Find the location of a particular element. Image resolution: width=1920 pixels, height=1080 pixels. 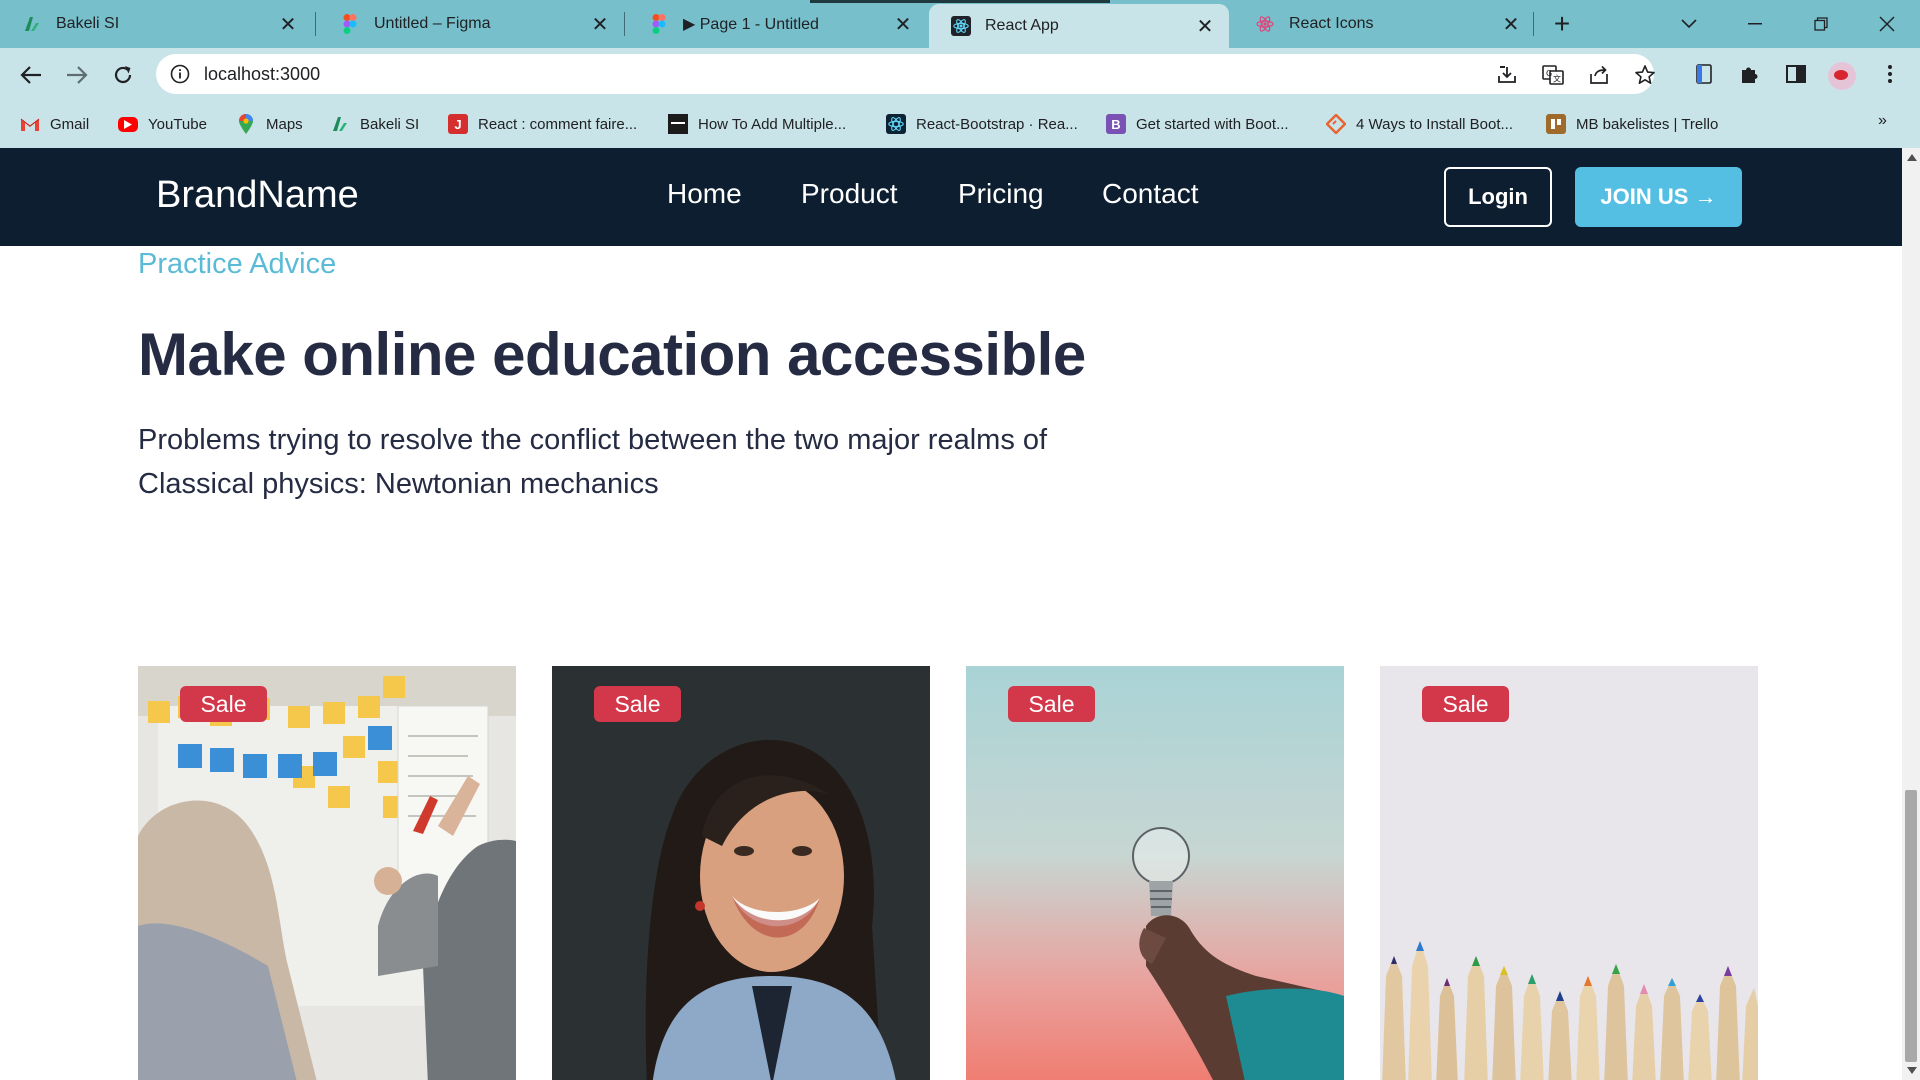

bookmark-gmail: Gmail is located at coordinates (54, 124).